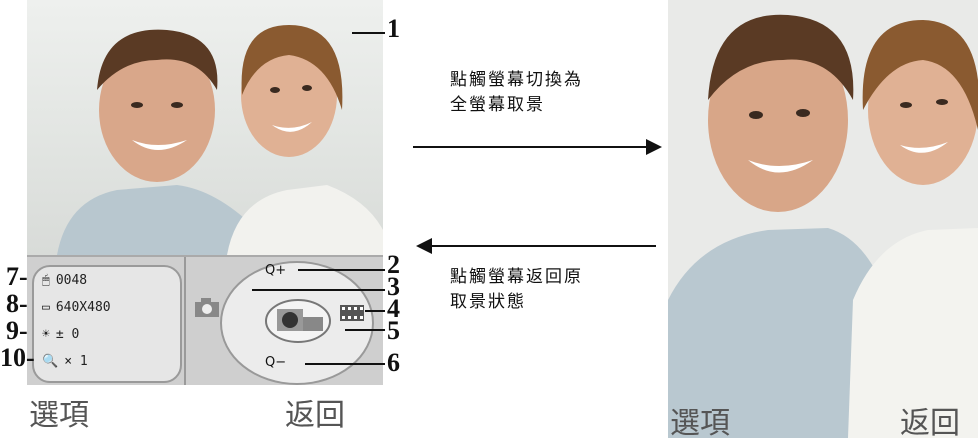 This screenshot has height=438, width=978. Describe the element at coordinates (76, 361) in the screenshot. I see `zoom-text: × 1` at that location.